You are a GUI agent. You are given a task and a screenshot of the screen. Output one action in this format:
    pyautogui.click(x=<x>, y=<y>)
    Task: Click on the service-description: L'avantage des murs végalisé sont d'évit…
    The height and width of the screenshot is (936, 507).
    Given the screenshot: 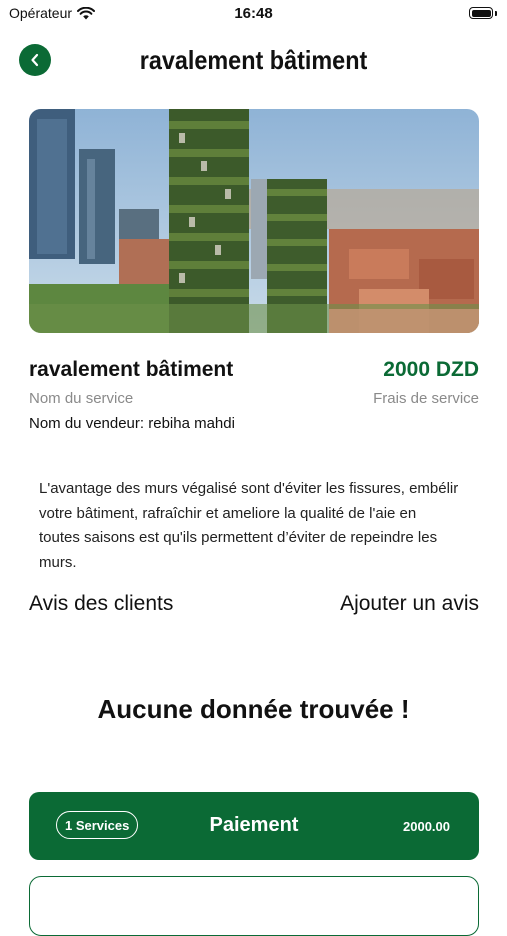 What is the action you would take?
    pyautogui.click(x=249, y=525)
    